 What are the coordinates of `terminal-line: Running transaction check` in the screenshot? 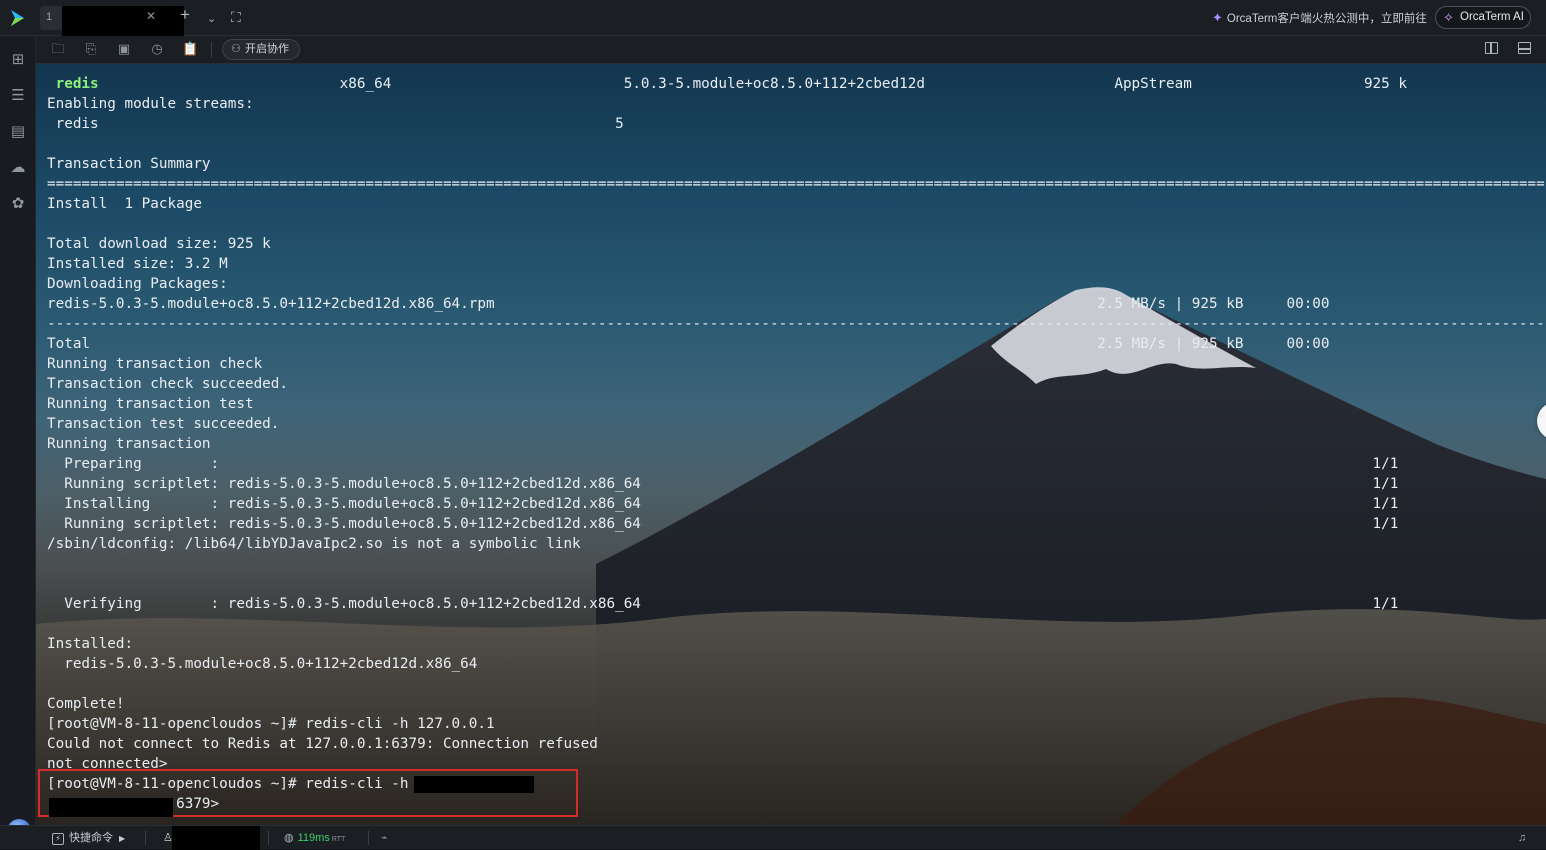 It's located at (796, 364).